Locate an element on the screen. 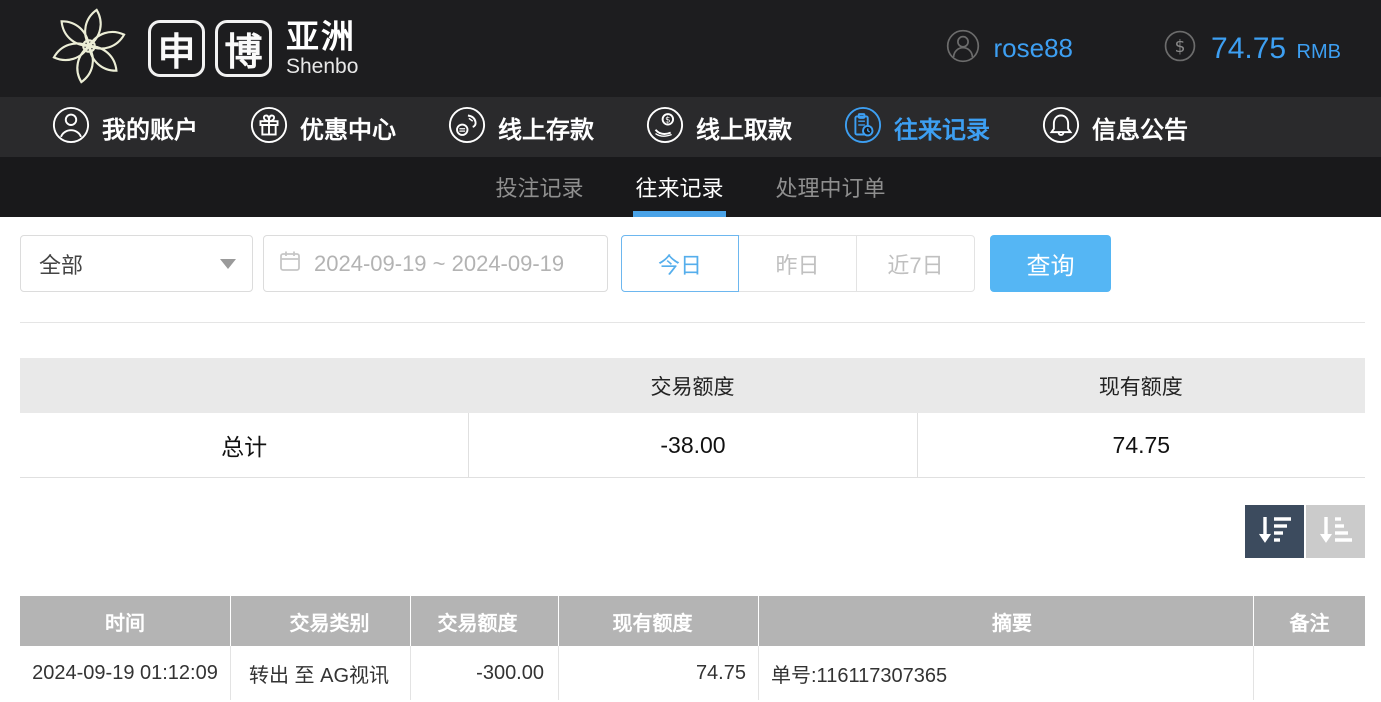  date-range-value: 2024-09-19 ~ 2024-09-19 is located at coordinates (439, 263).